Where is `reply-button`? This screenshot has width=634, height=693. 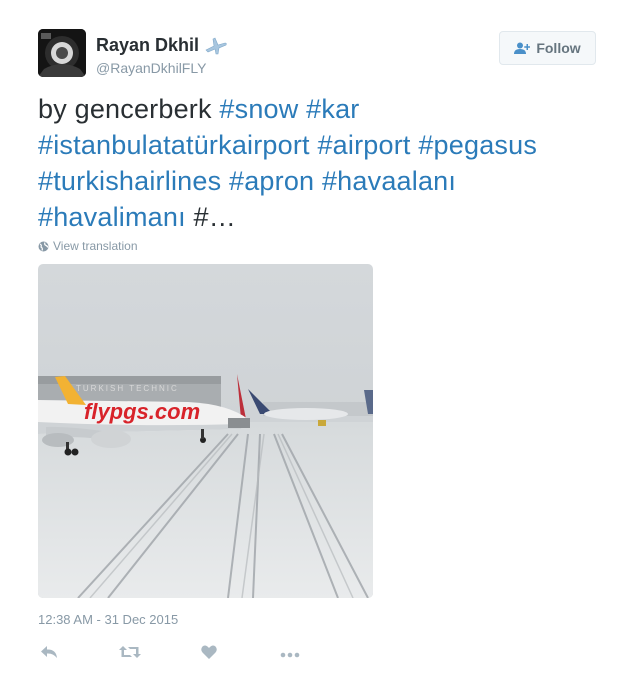 reply-button is located at coordinates (49, 654).